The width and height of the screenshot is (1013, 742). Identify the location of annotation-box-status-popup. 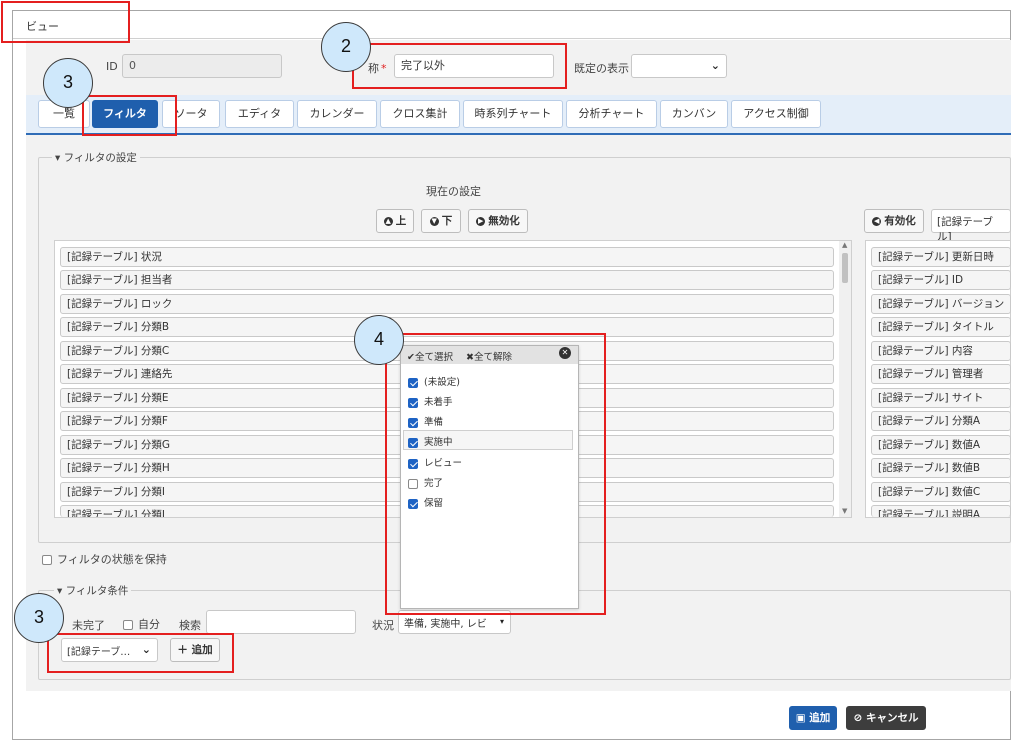
(495, 474).